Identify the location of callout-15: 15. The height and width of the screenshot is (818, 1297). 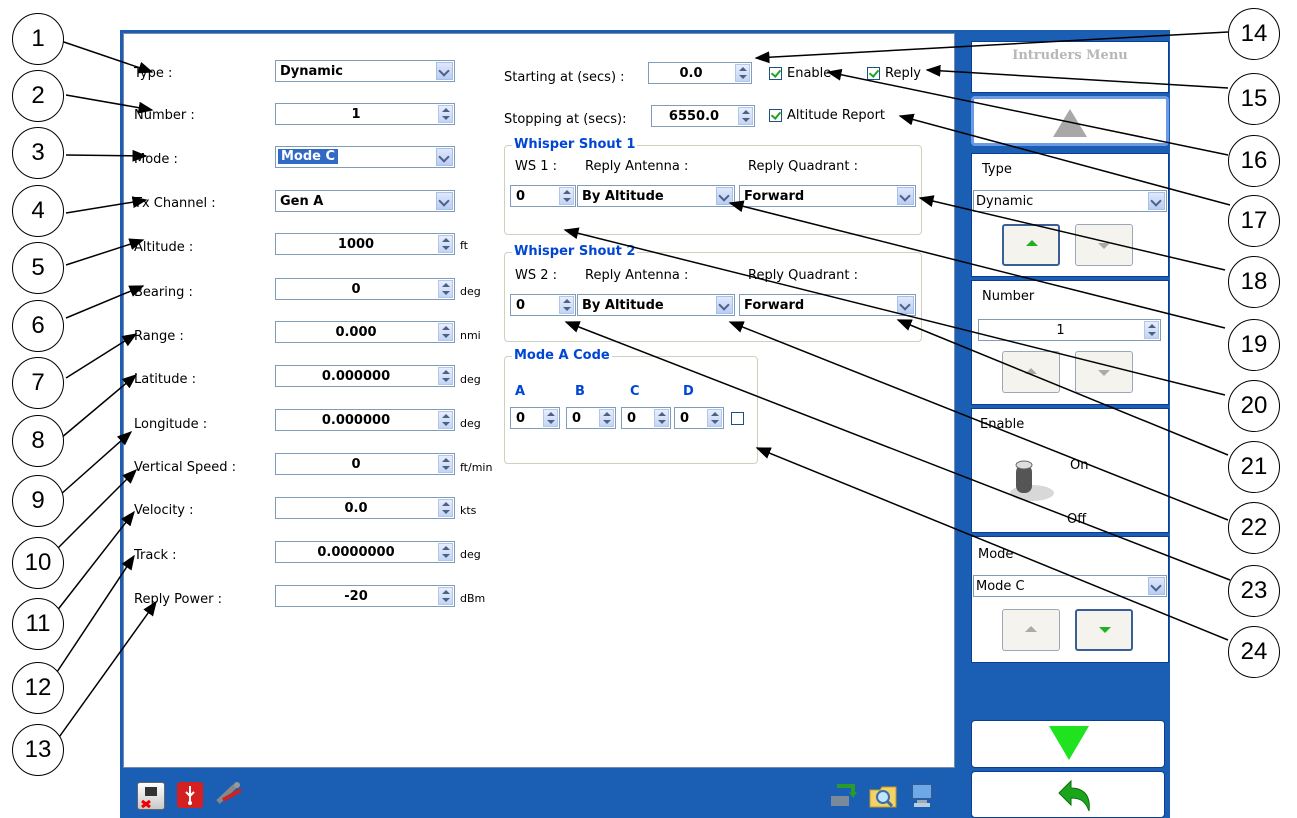
(1254, 99).